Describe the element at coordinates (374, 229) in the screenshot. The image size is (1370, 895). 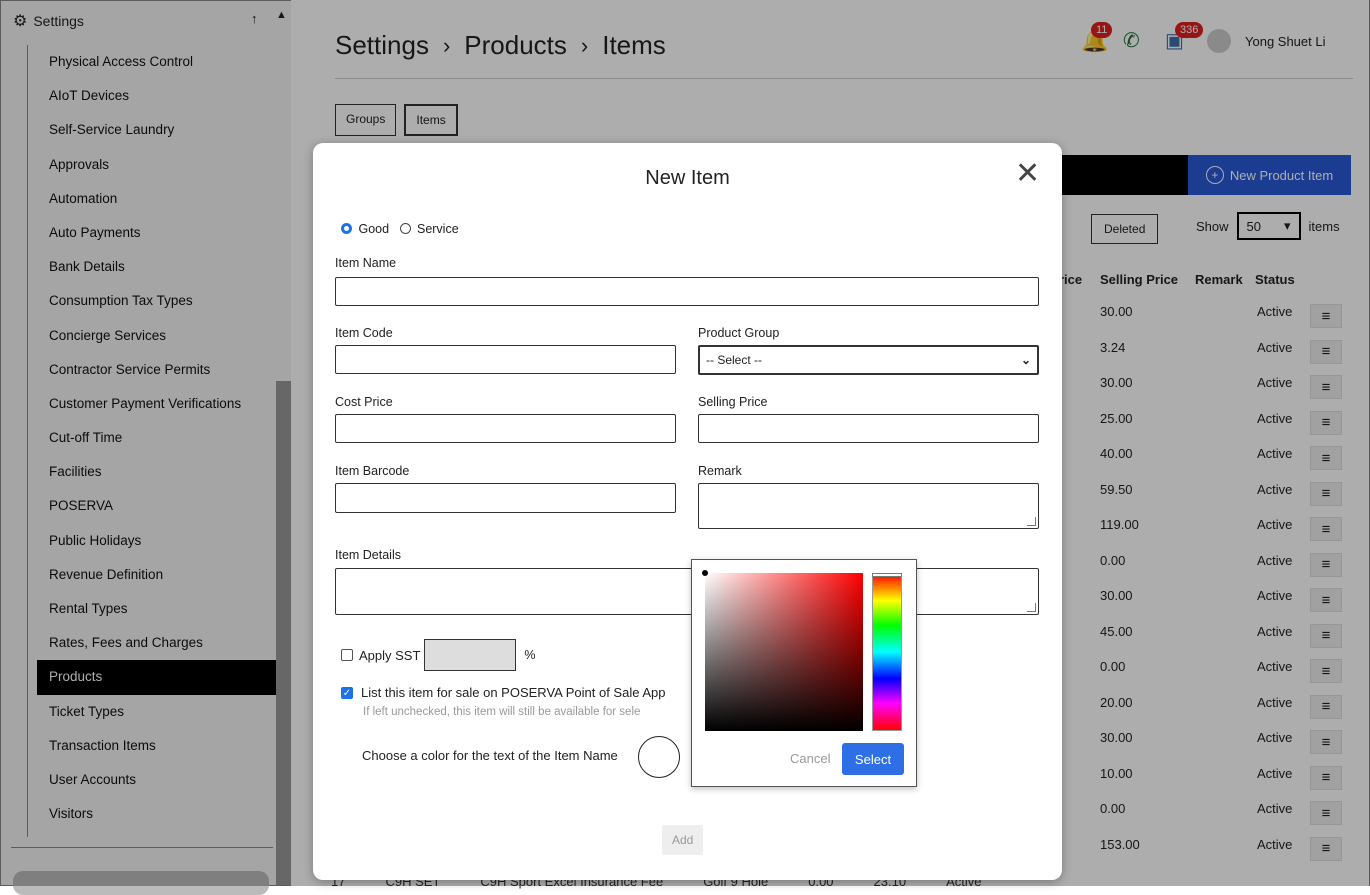
I see `radio-good-label: Good` at that location.